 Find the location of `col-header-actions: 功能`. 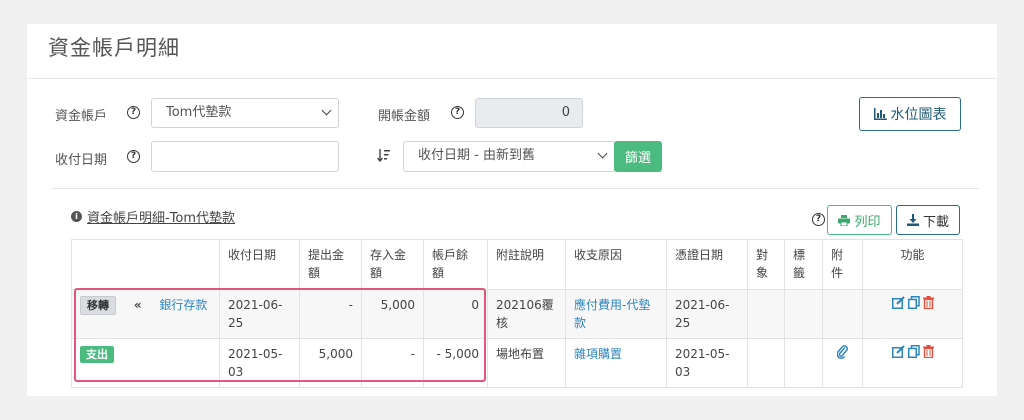

col-header-actions: 功能 is located at coordinates (912, 264).